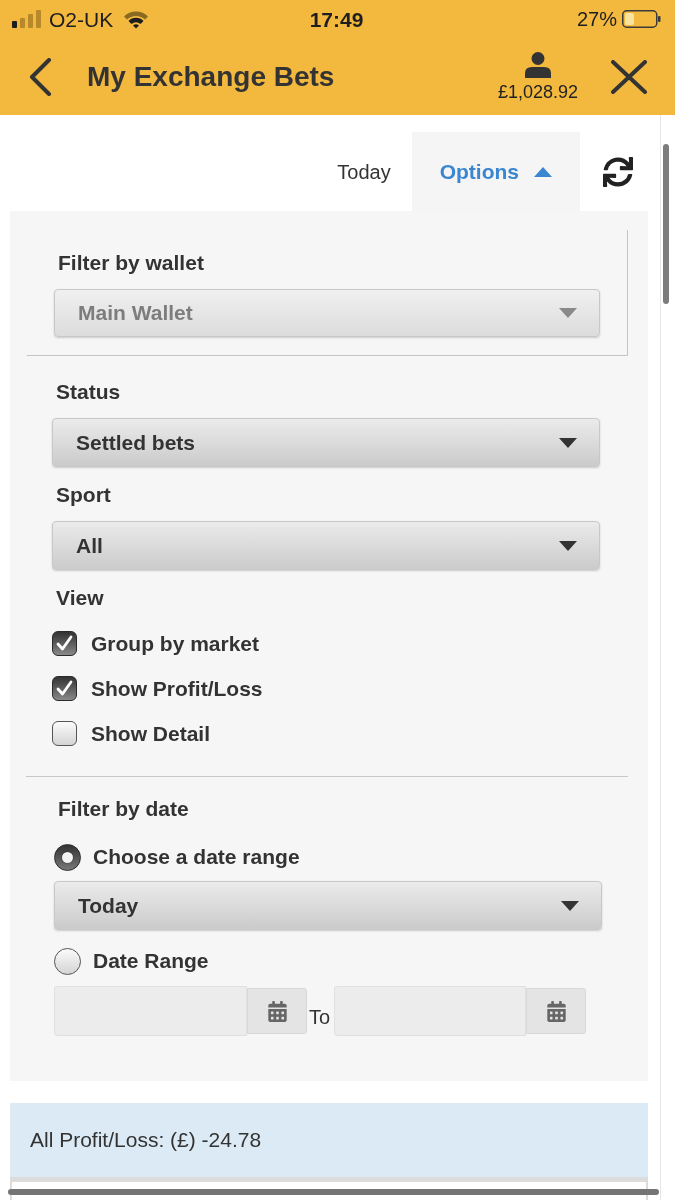 This screenshot has width=675, height=1200. What do you see at coordinates (175, 643) in the screenshot?
I see `checkbox-label: Group by market` at bounding box center [175, 643].